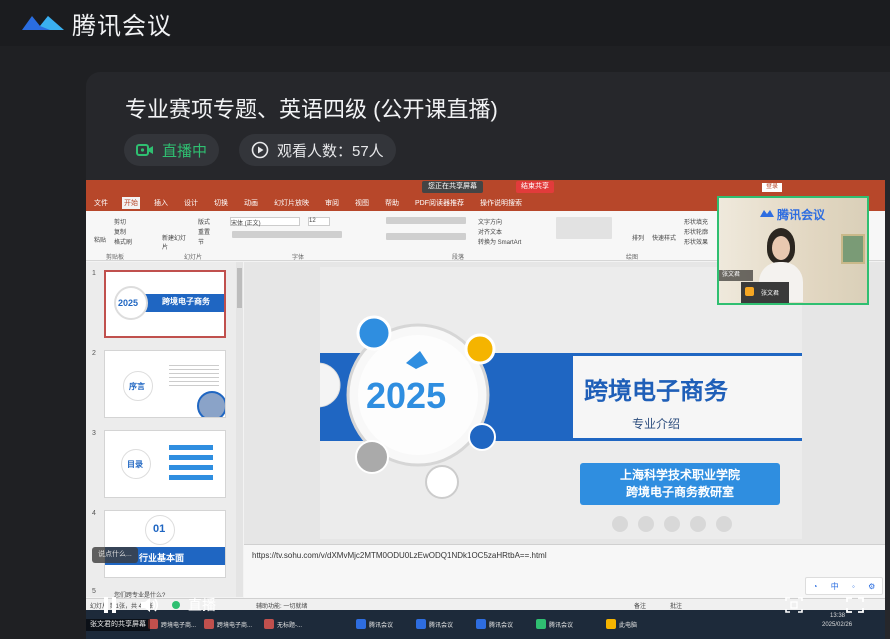  Describe the element at coordinates (94, 353) in the screenshot. I see `thumb-number: 2` at that location.